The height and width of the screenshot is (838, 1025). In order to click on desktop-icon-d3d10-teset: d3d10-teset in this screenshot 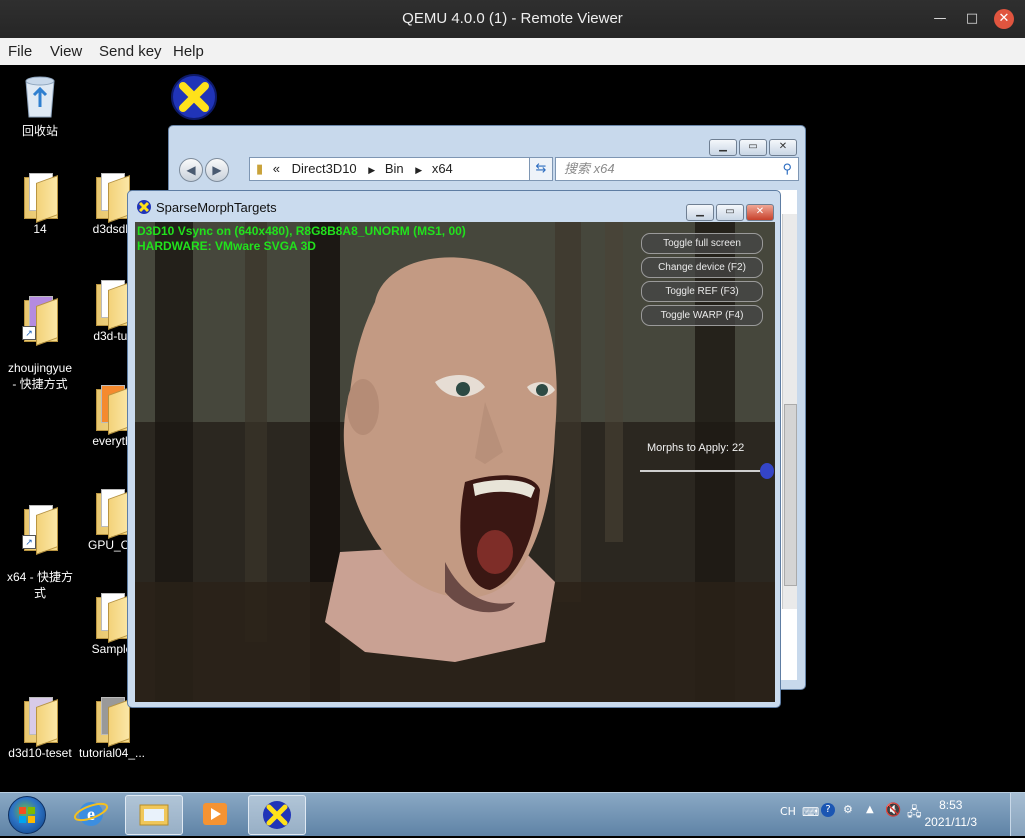, I will do `click(40, 729)`.